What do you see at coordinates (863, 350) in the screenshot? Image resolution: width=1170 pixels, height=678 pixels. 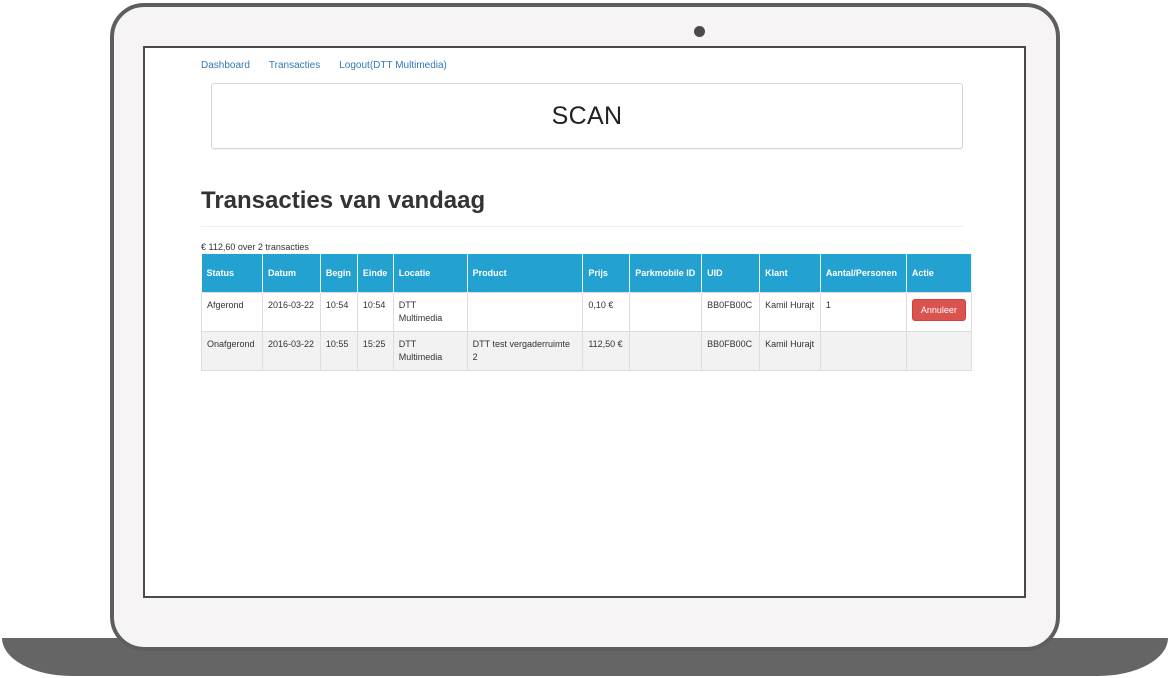 I see `cell-aantal` at bounding box center [863, 350].